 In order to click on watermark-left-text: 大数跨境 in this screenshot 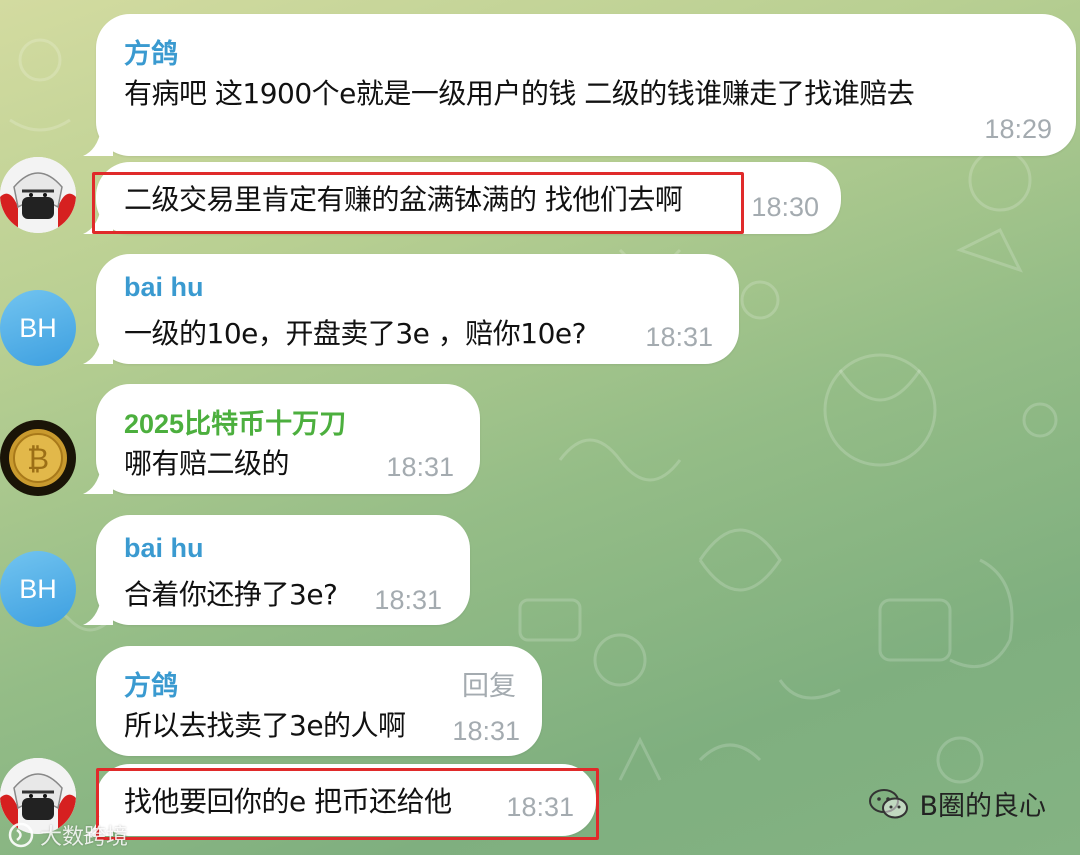, I will do `click(84, 837)`.